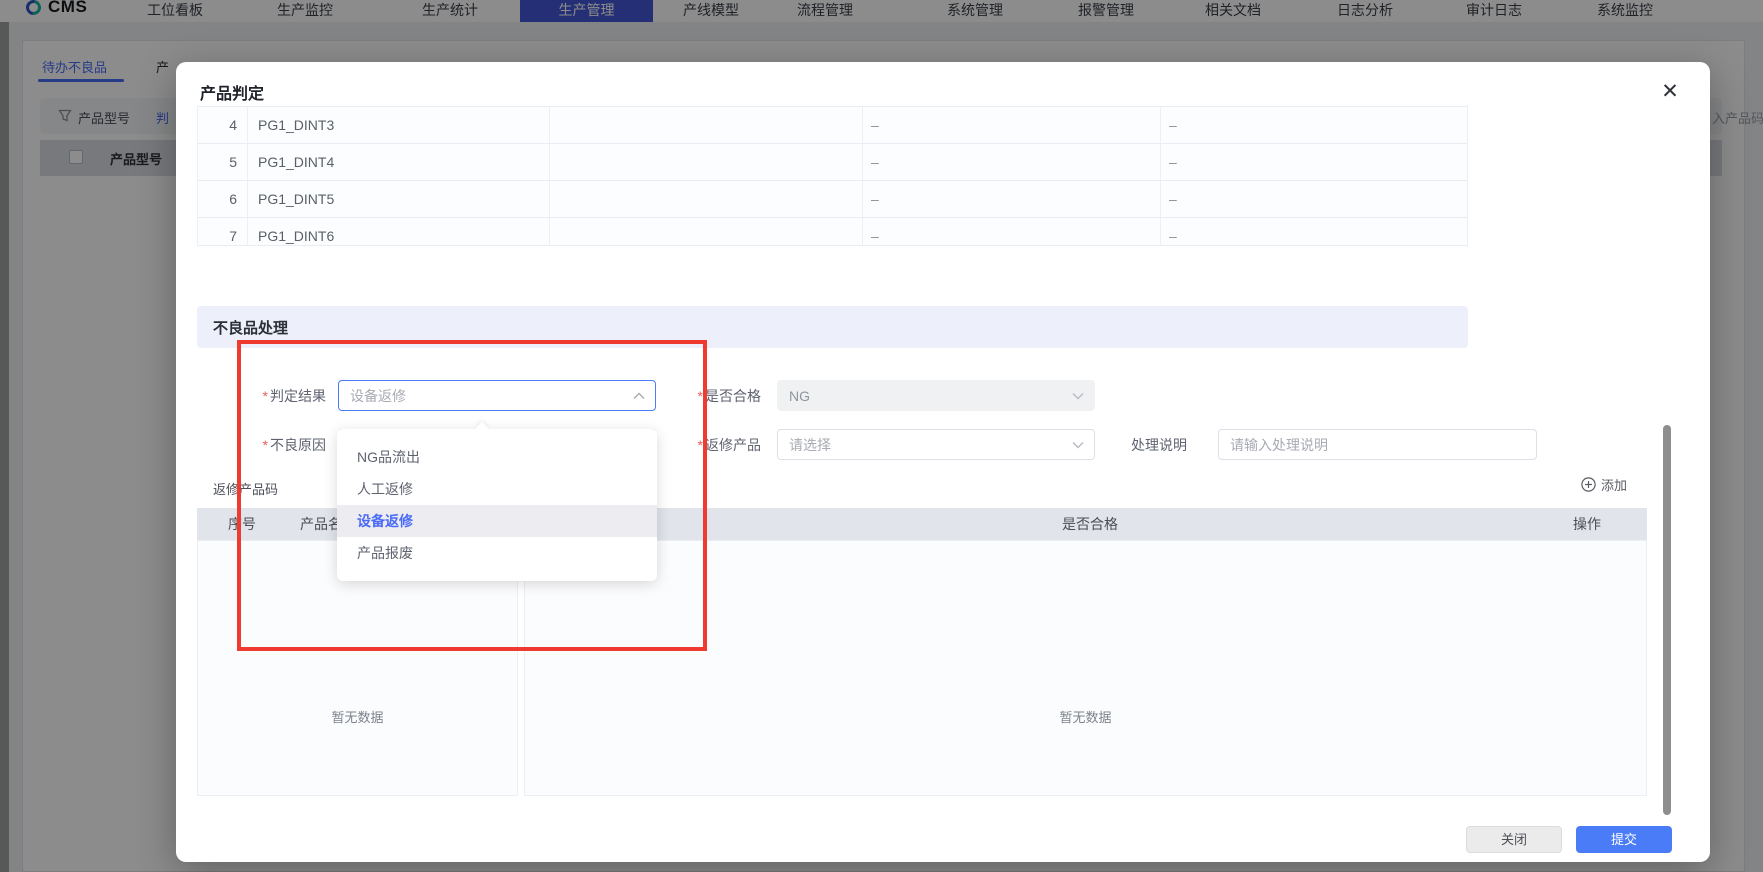 The width and height of the screenshot is (1763, 872). I want to click on cell-item-name: PG1_DINT4, so click(399, 162).